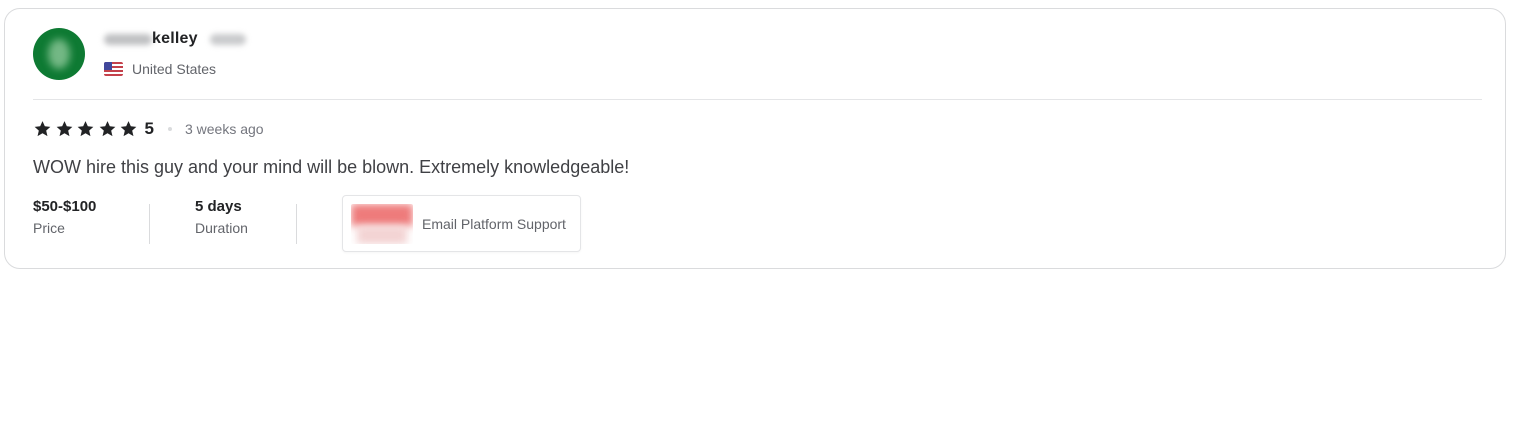 The image size is (1518, 423). I want to click on gig-link: Email Platform Support, so click(461, 223).